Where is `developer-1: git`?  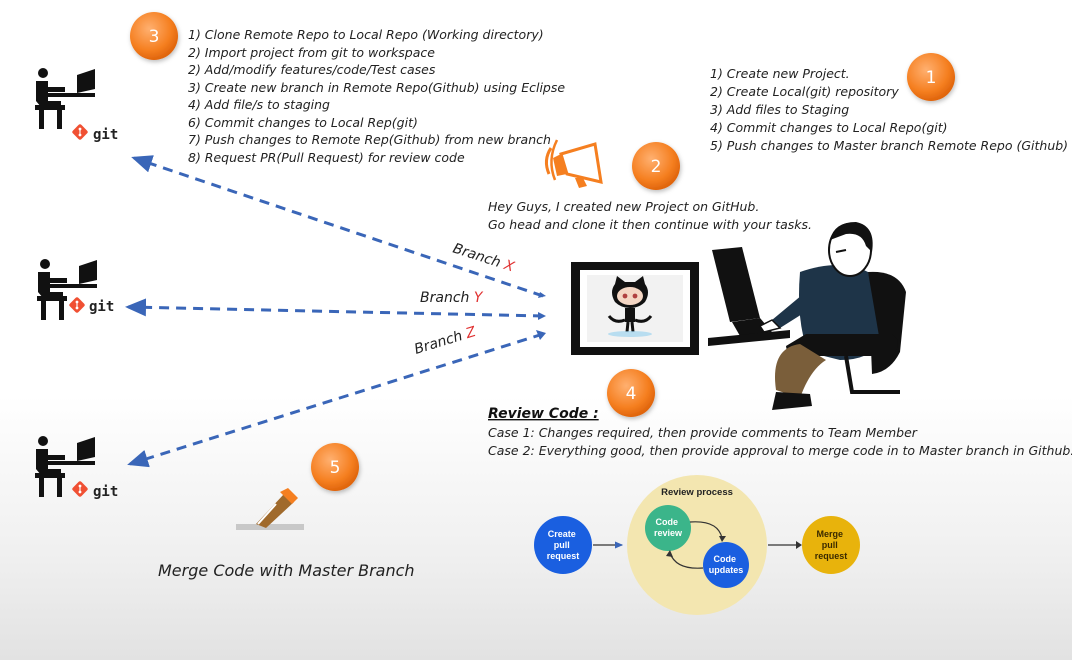
developer-1: git is located at coordinates (76, 105).